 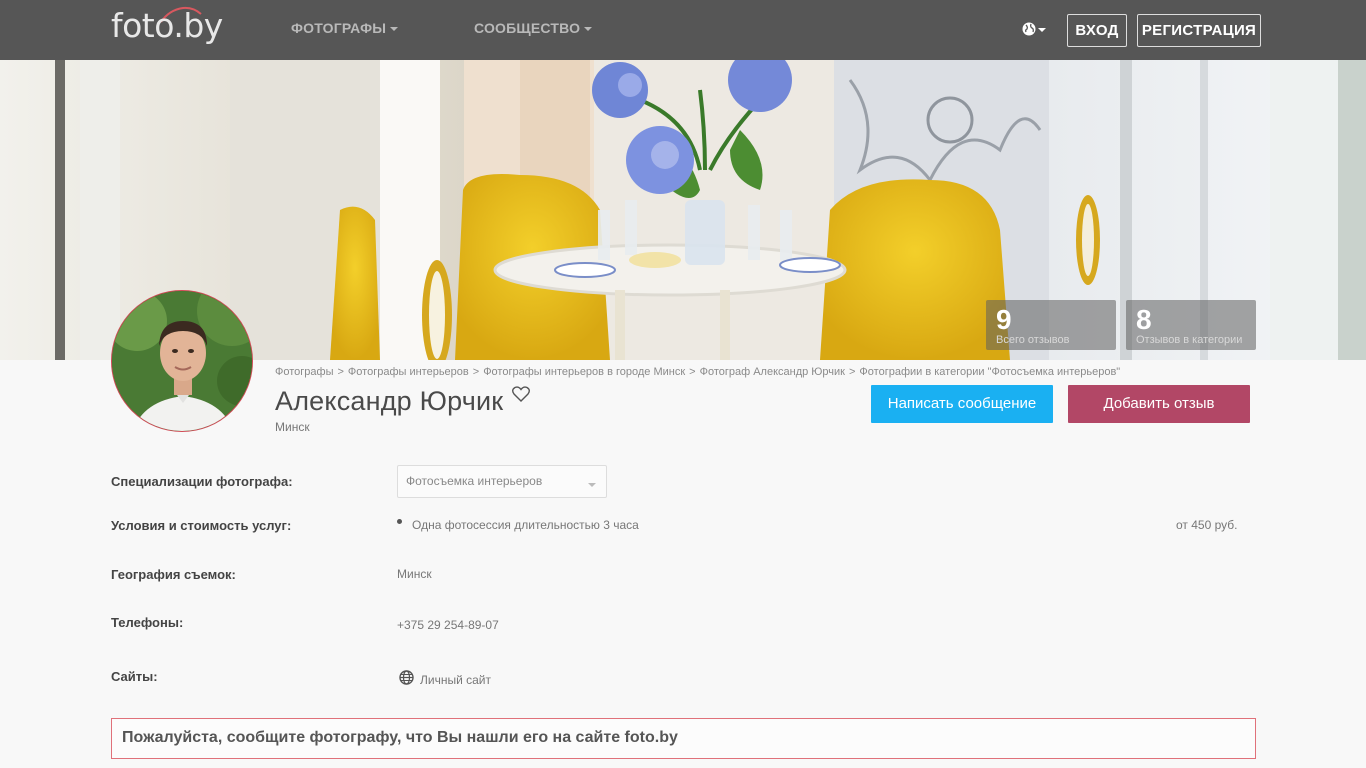 What do you see at coordinates (521, 394) in the screenshot?
I see `favorite-heart-icon` at bounding box center [521, 394].